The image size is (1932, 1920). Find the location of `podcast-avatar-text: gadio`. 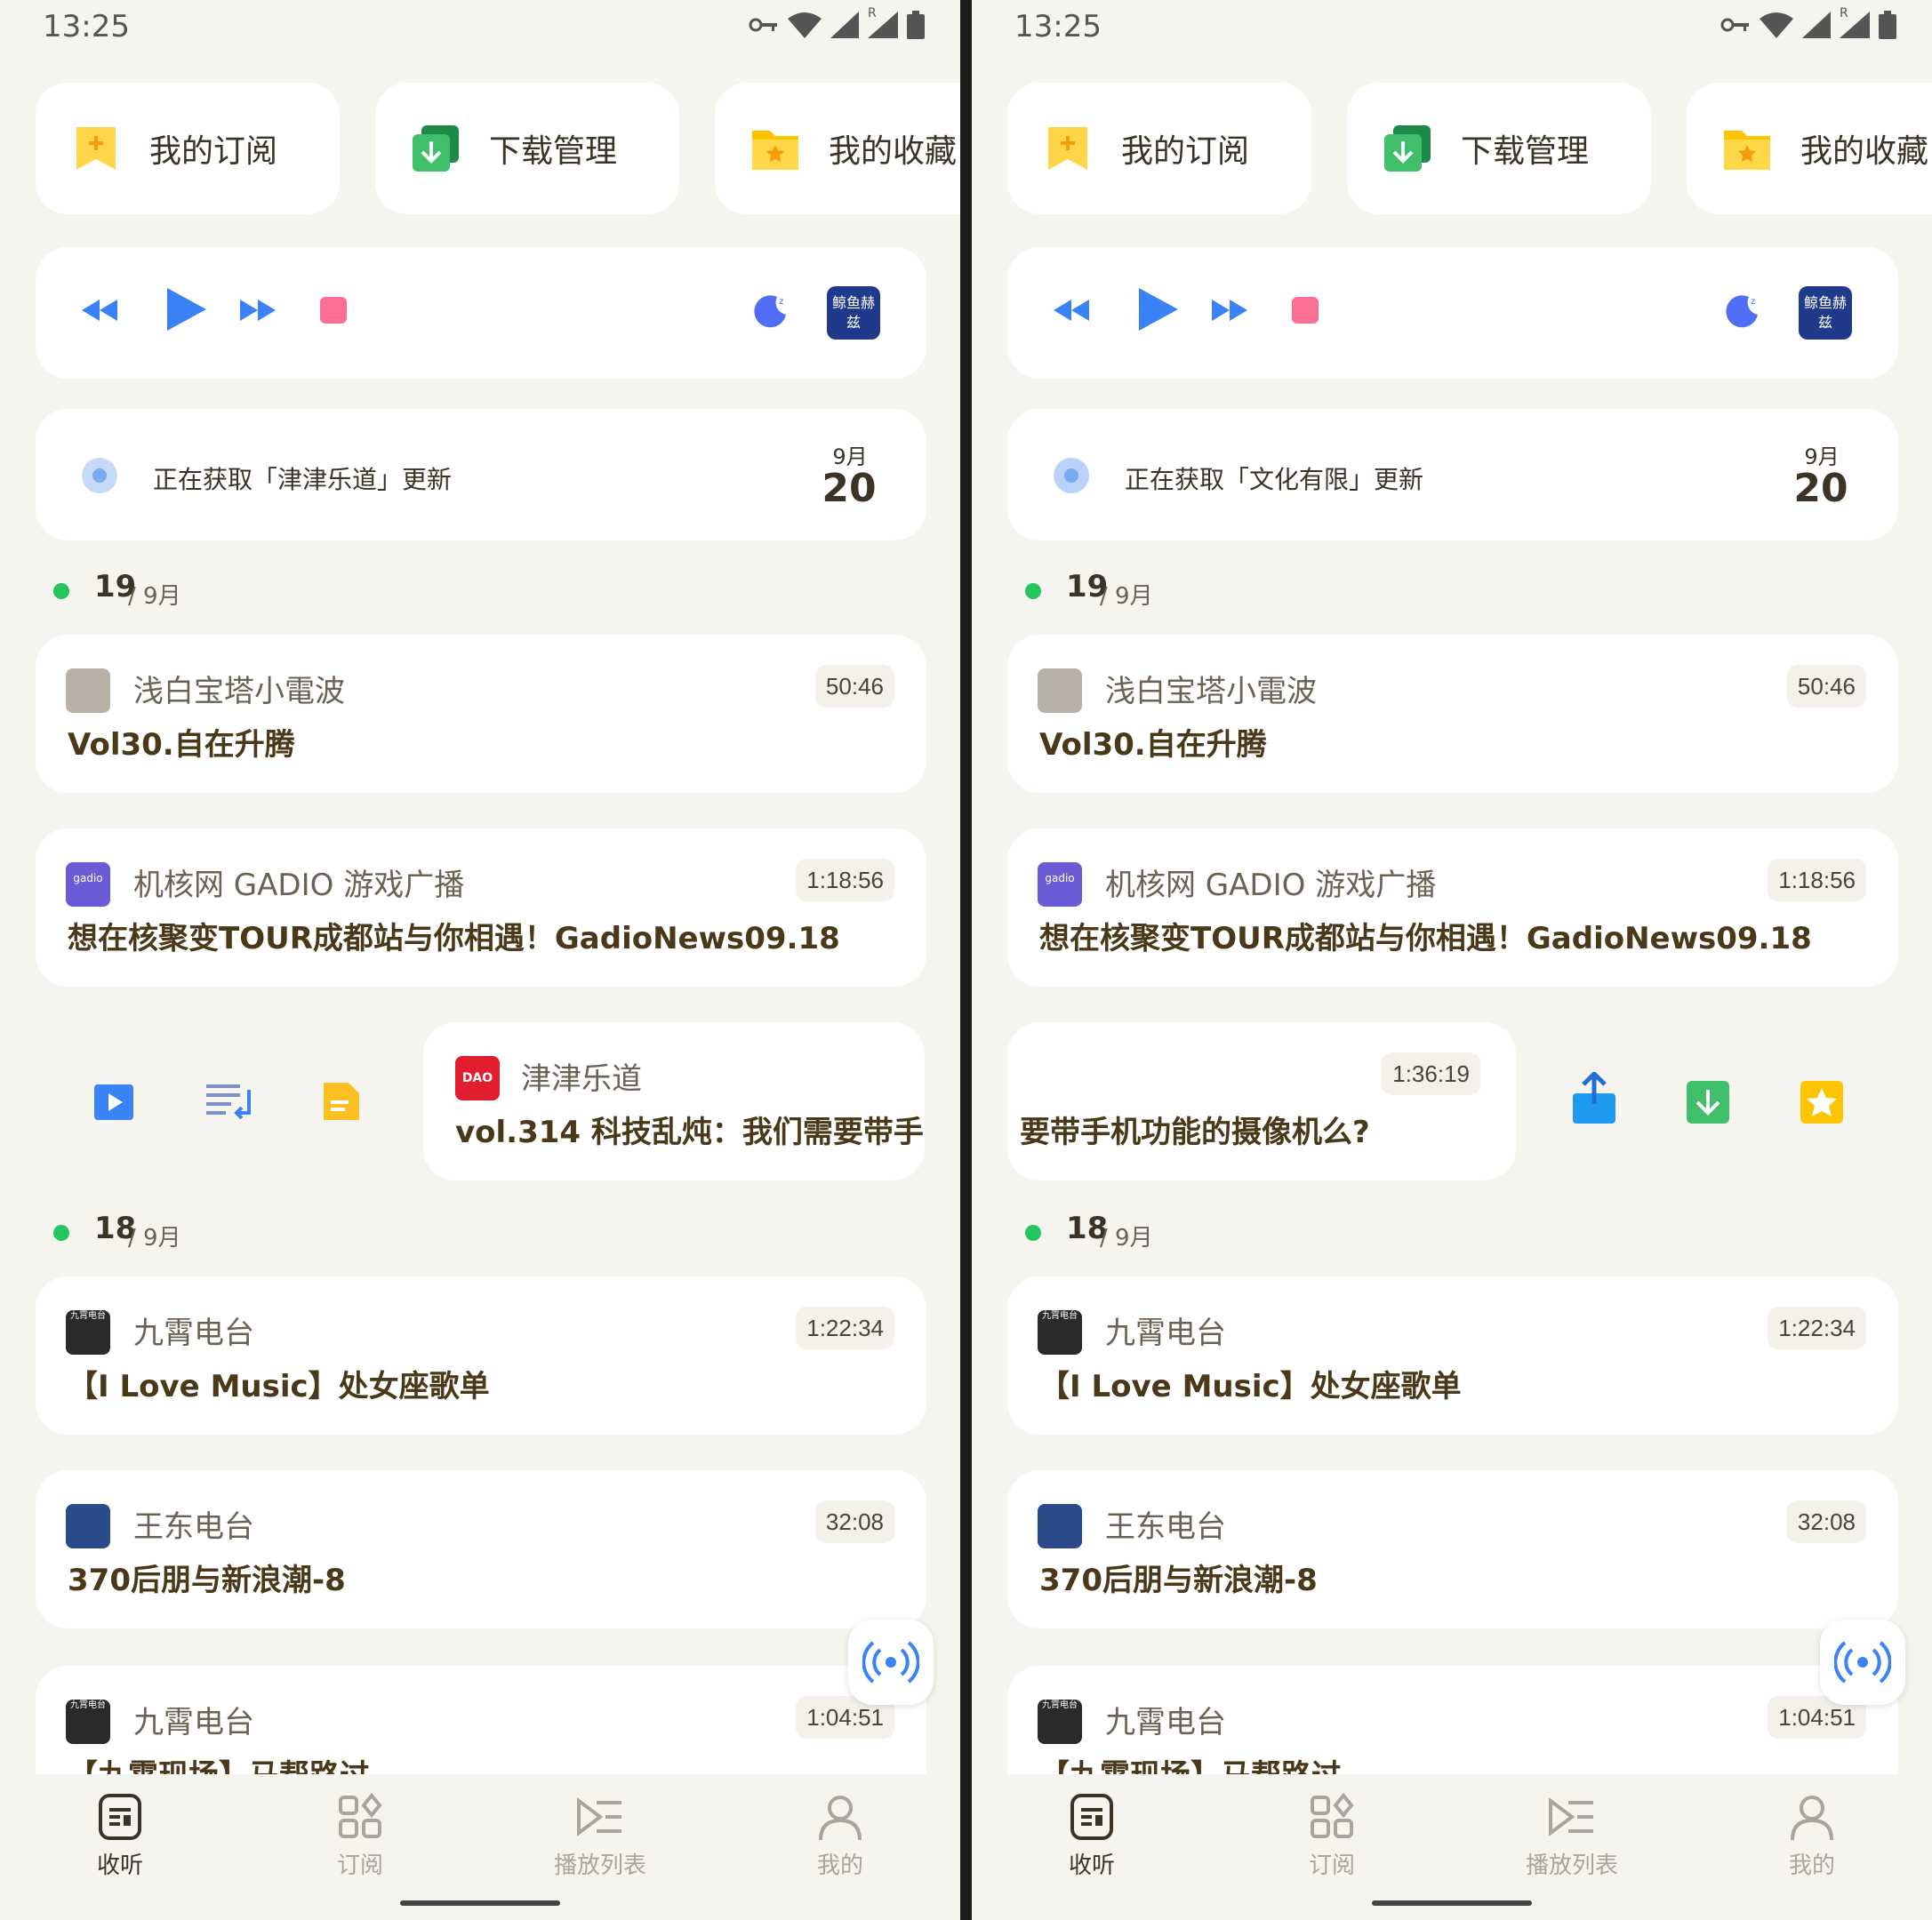

podcast-avatar-text: gadio is located at coordinates (1060, 878).